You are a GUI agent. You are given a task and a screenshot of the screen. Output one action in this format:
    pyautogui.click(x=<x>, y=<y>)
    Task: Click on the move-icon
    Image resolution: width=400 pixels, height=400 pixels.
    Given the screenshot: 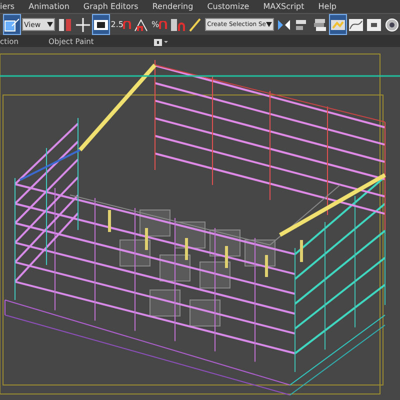 What is the action you would take?
    pyautogui.click(x=82, y=24)
    